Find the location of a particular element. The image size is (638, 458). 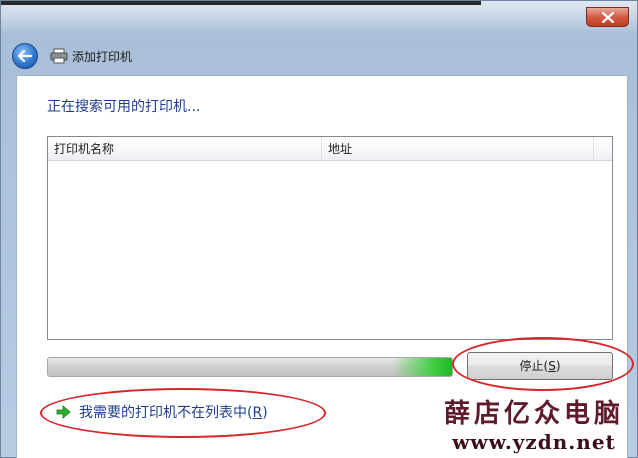

link-label-key: R is located at coordinates (257, 413).